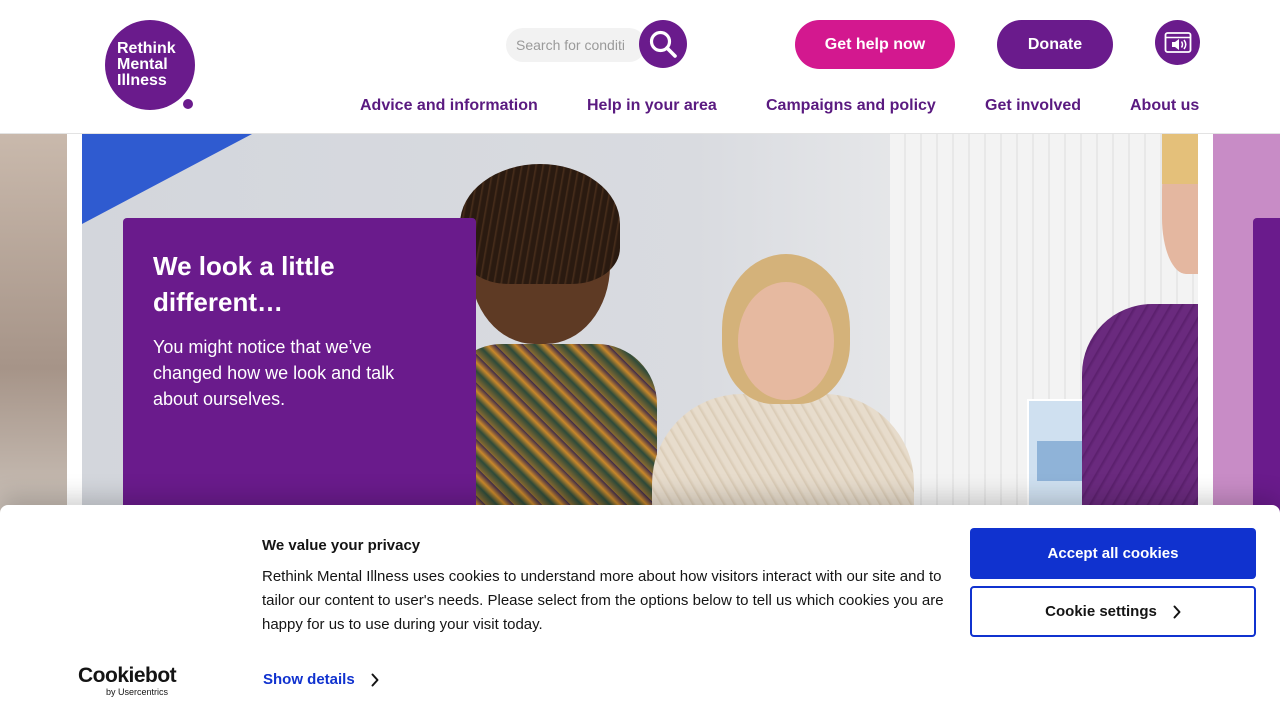 This screenshot has width=1280, height=720. I want to click on search-box, so click(576, 45).